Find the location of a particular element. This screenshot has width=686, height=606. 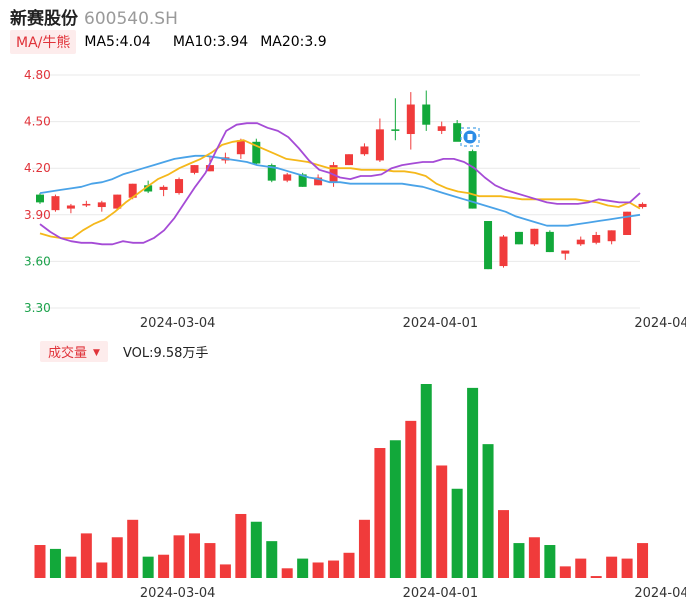

y-tick-label: 3.30 is located at coordinates (37, 308).